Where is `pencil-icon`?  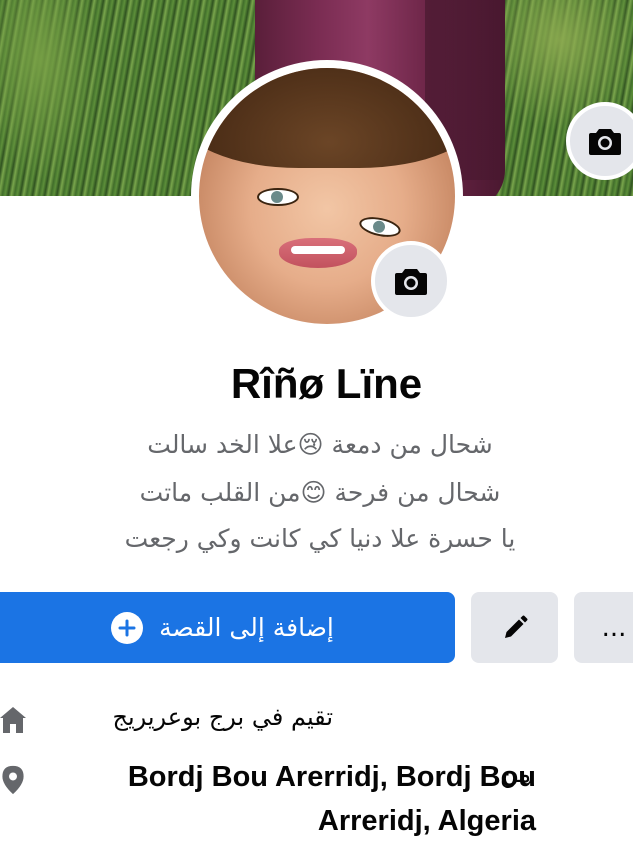
pencil-icon is located at coordinates (515, 626).